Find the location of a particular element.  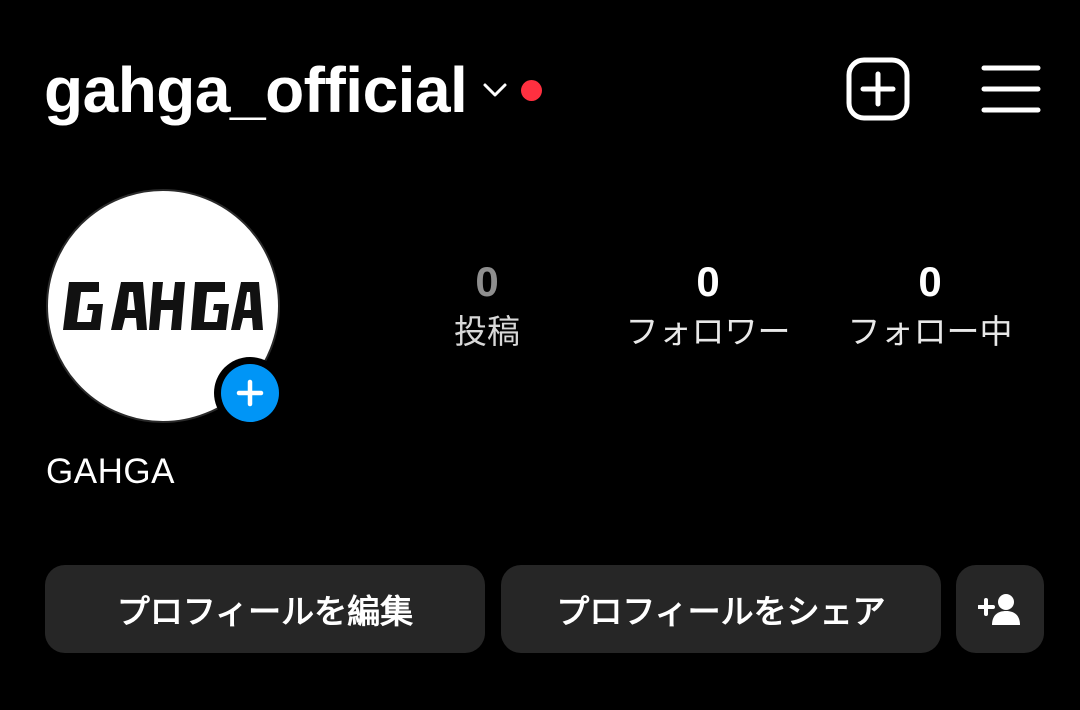

add-story-button is located at coordinates (250, 393).